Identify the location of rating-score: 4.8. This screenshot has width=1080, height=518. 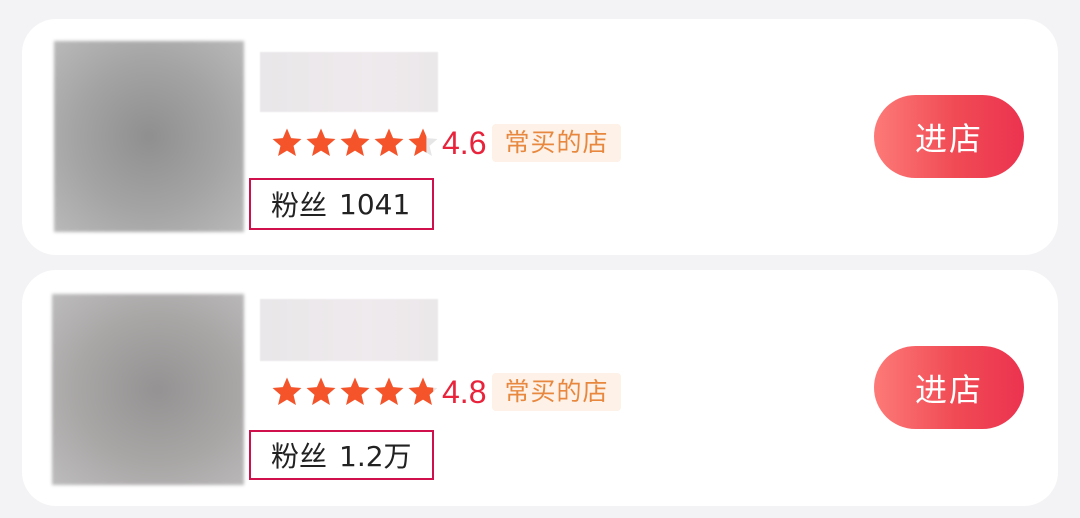
(464, 392).